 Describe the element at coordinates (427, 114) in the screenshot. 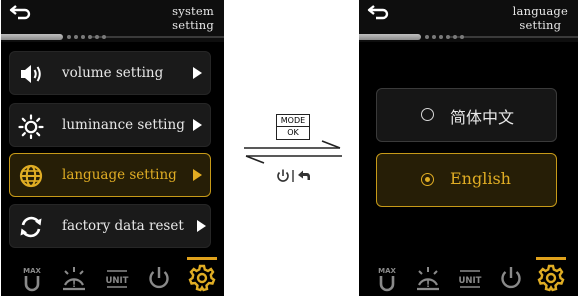

I see `radio-button` at that location.